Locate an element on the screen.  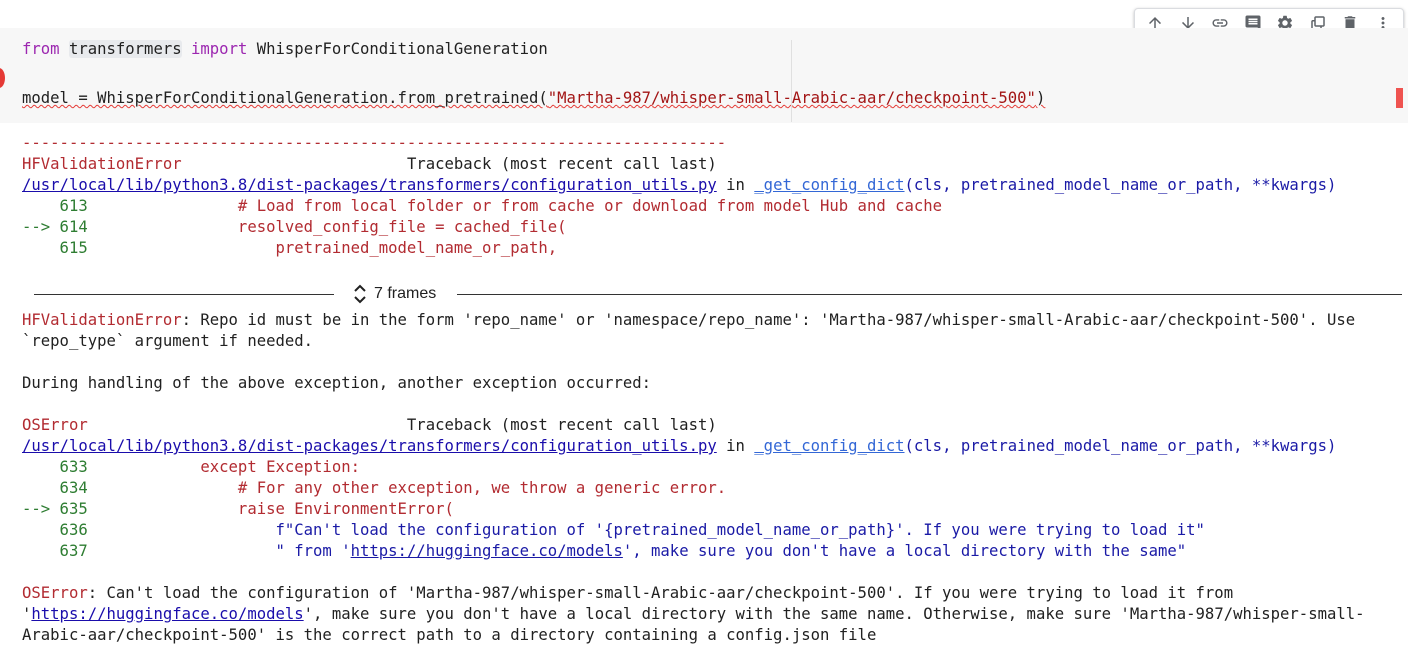
expand-frames-toggle: 7 frames is located at coordinates (394, 294).